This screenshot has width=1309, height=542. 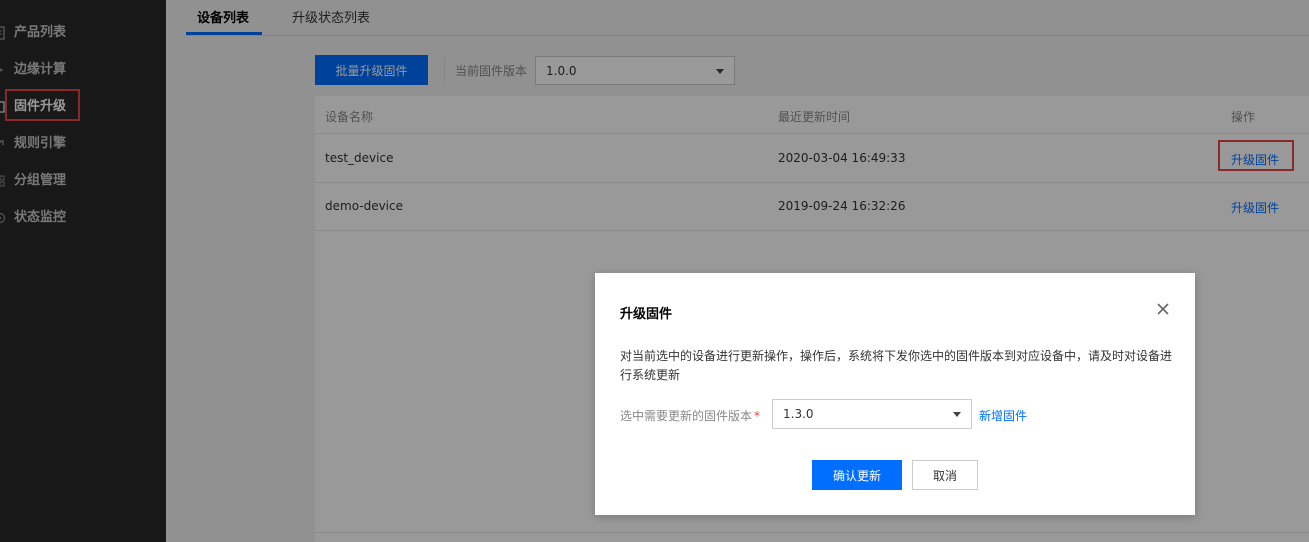 What do you see at coordinates (349, 117) in the screenshot?
I see `column-header-name: 设备名称` at bounding box center [349, 117].